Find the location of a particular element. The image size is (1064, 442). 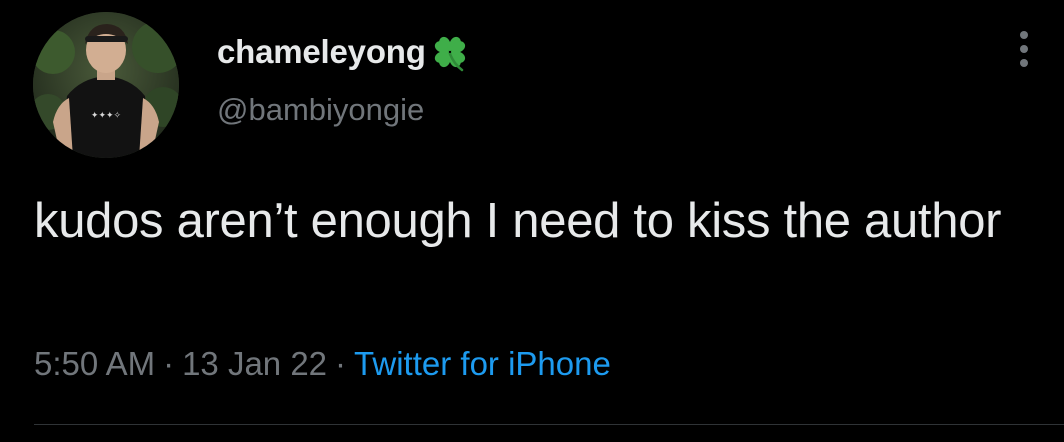

avatar: ✦✦✦✧ is located at coordinates (106, 85).